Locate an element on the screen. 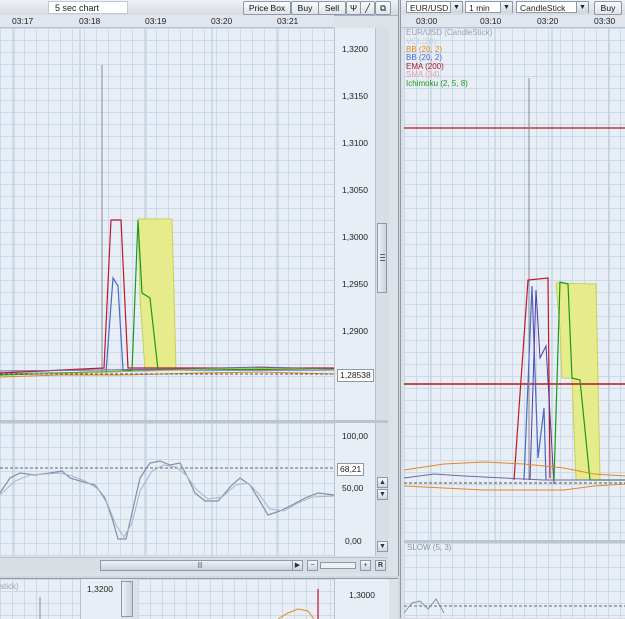 This screenshot has width=625, height=619. time-tick: 03:10 is located at coordinates (491, 21).